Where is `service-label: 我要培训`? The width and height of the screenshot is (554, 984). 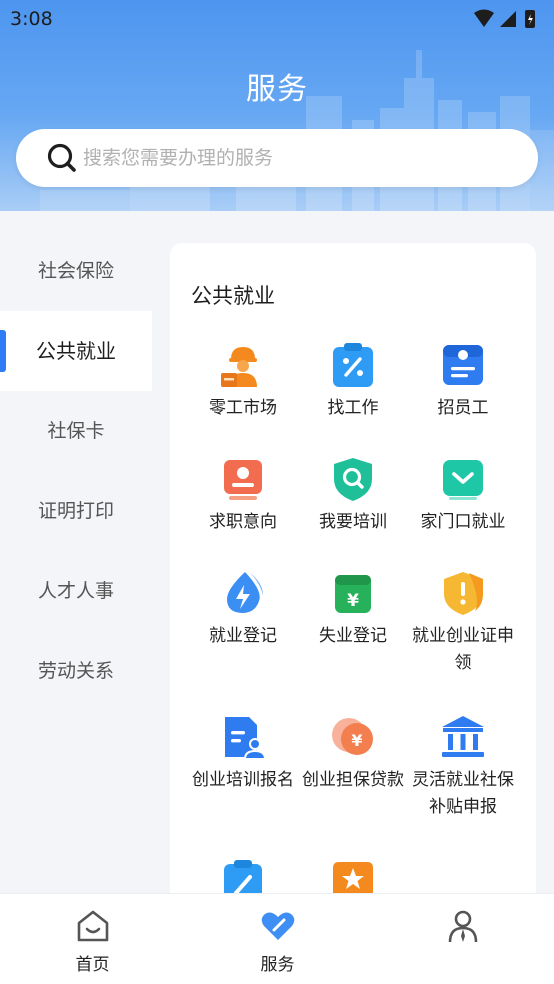 service-label: 我要培训 is located at coordinates (353, 522).